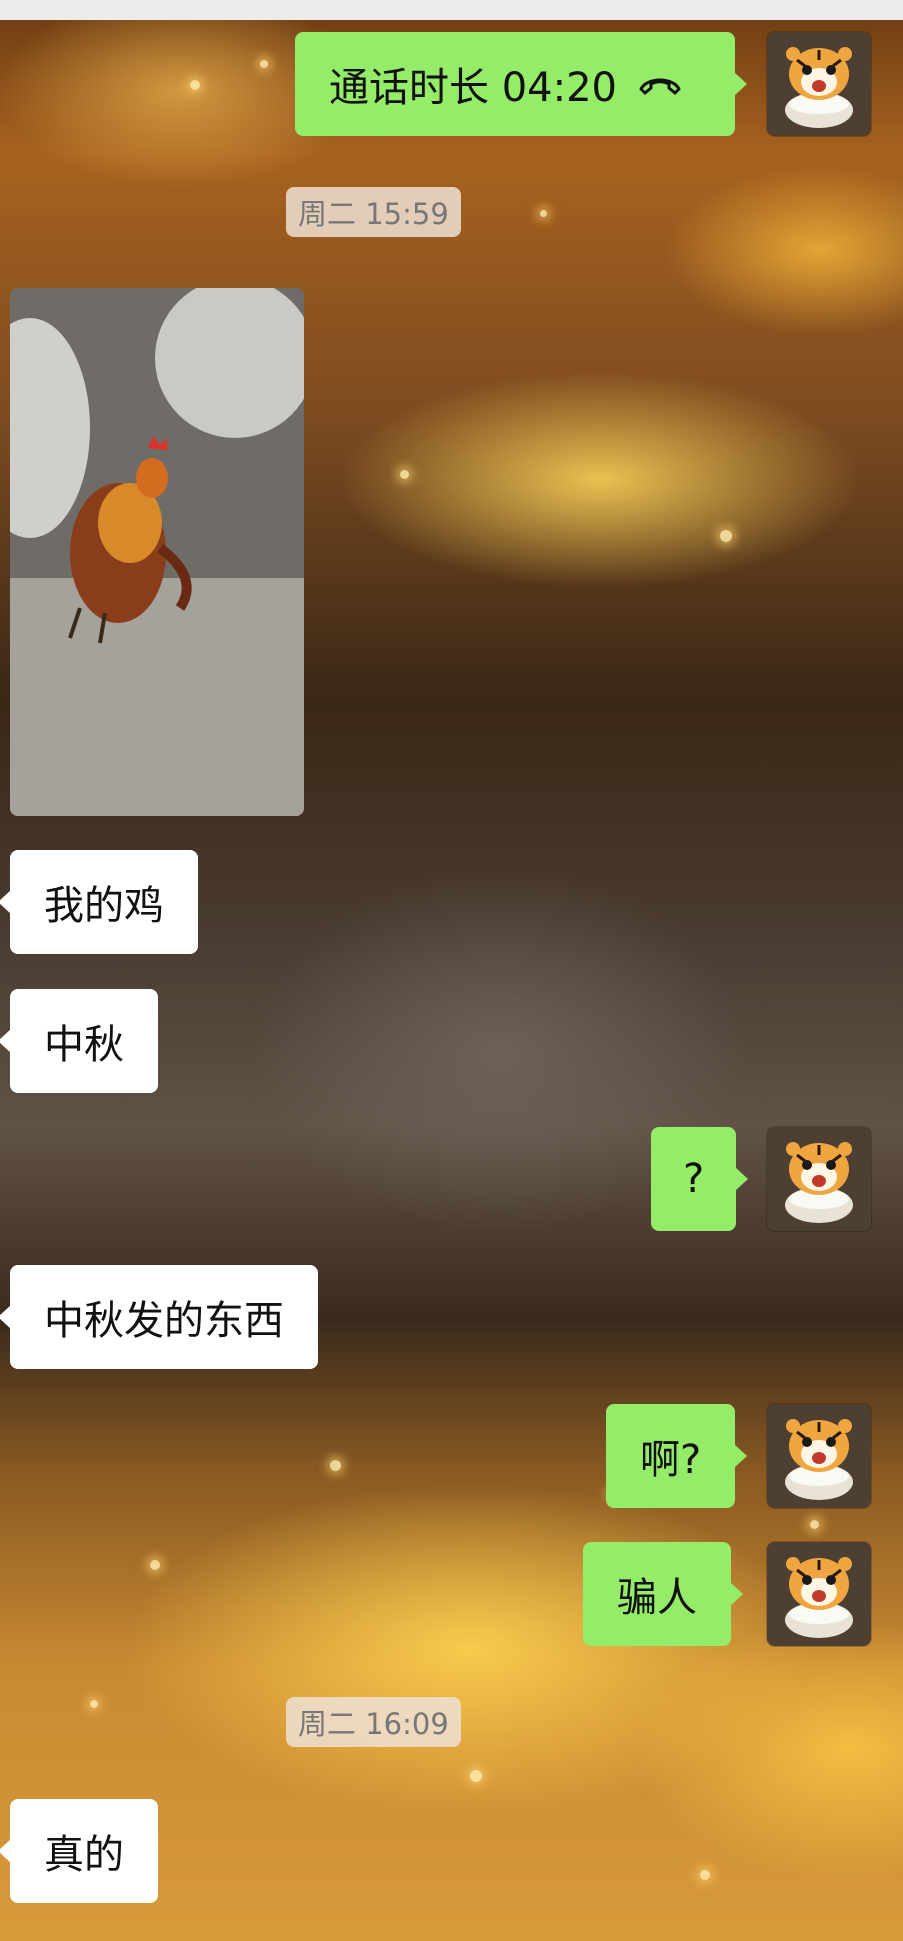 This screenshot has height=1941, width=903. What do you see at coordinates (671, 1460) in the screenshot?
I see `message-text: 啊?` at bounding box center [671, 1460].